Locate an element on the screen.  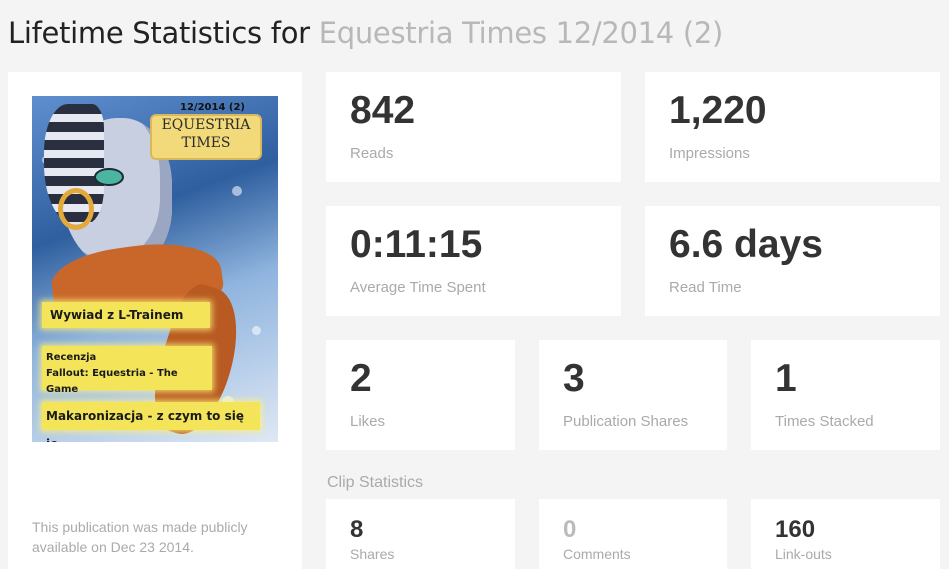
reads-value: 842 is located at coordinates (383, 110).